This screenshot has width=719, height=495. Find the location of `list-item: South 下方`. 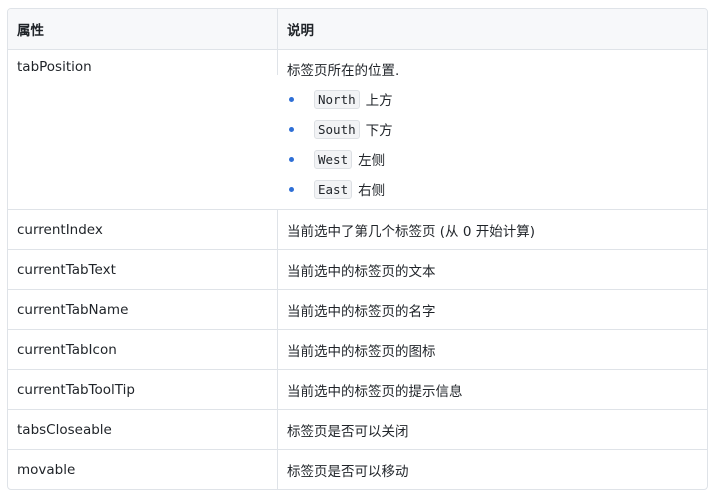

list-item: South 下方 is located at coordinates (343, 129).